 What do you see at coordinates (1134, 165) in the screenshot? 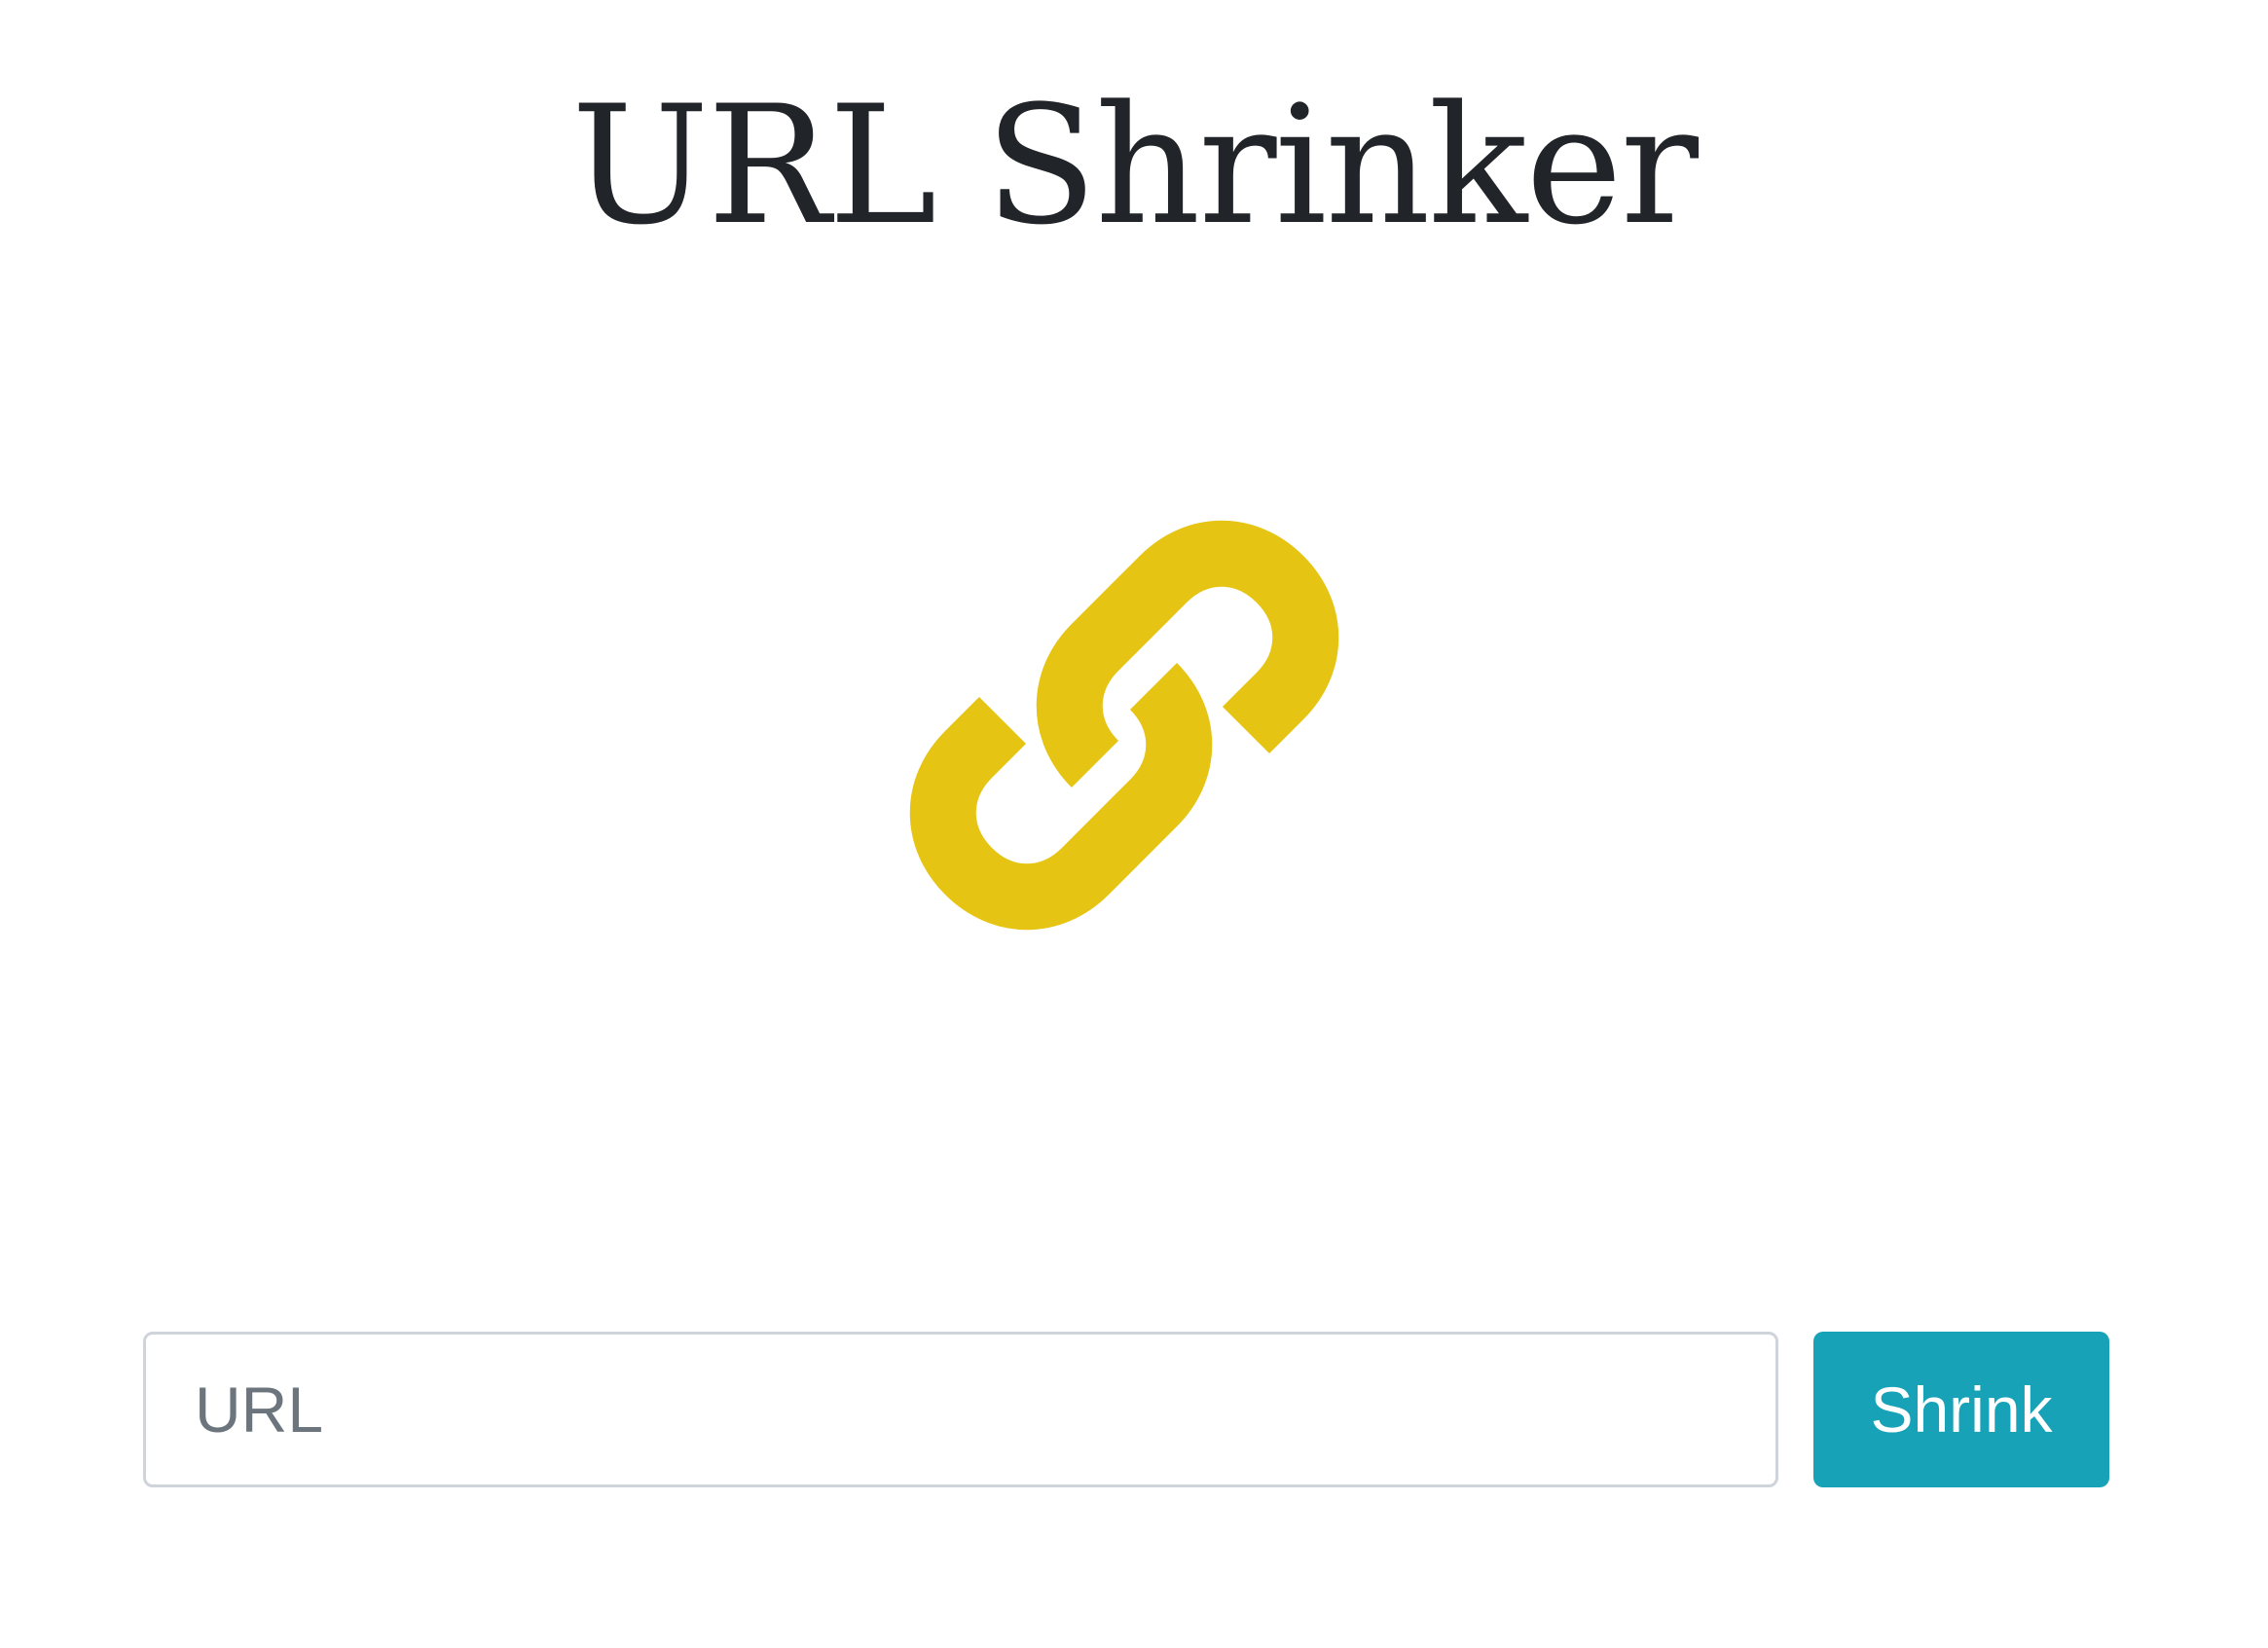
I see `page-title: URL Shrinker` at bounding box center [1134, 165].